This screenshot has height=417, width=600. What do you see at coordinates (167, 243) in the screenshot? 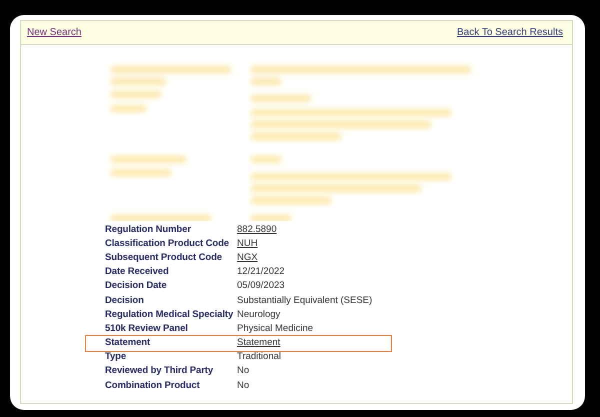
I see `field-label: Classification Product Code` at bounding box center [167, 243].